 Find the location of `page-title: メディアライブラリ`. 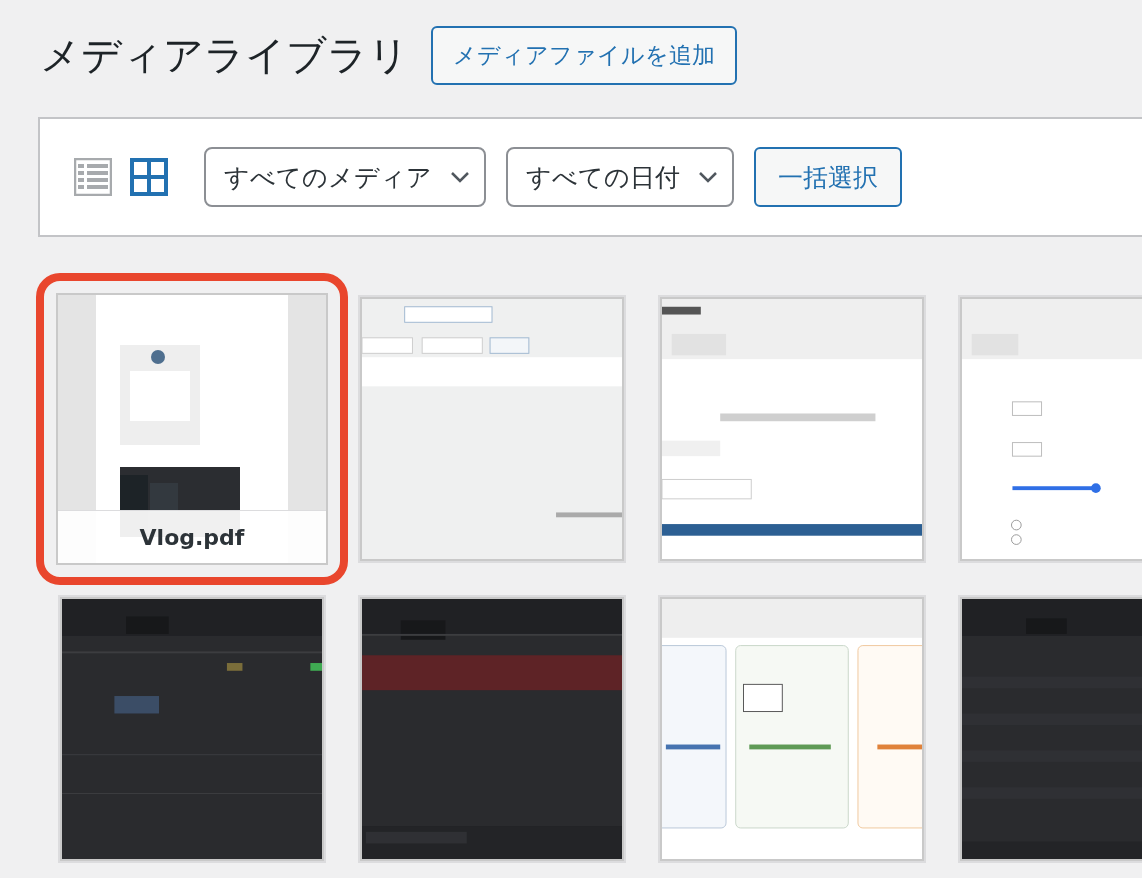

page-title: メディアライブラリ is located at coordinates (224, 55).